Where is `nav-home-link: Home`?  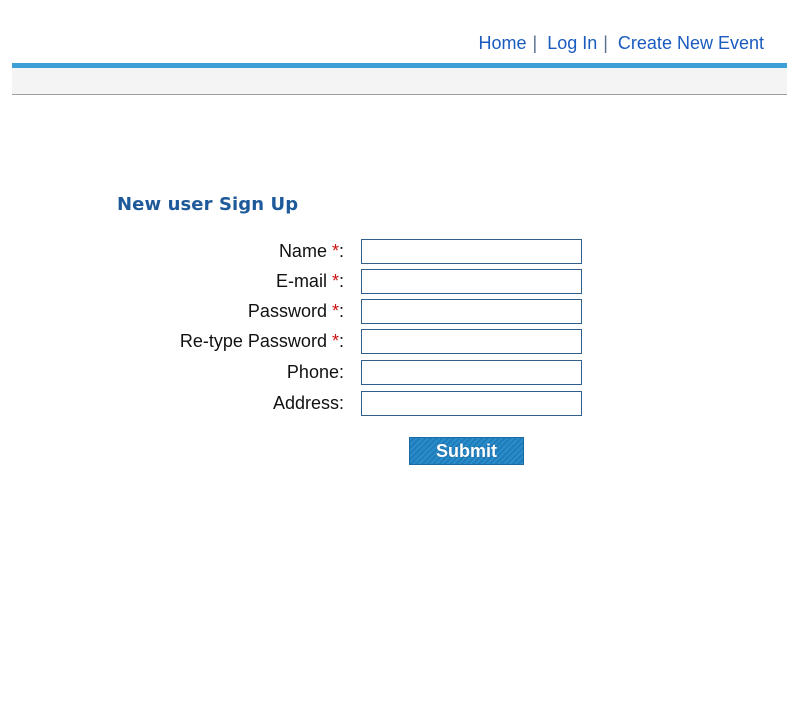 nav-home-link: Home is located at coordinates (502, 43).